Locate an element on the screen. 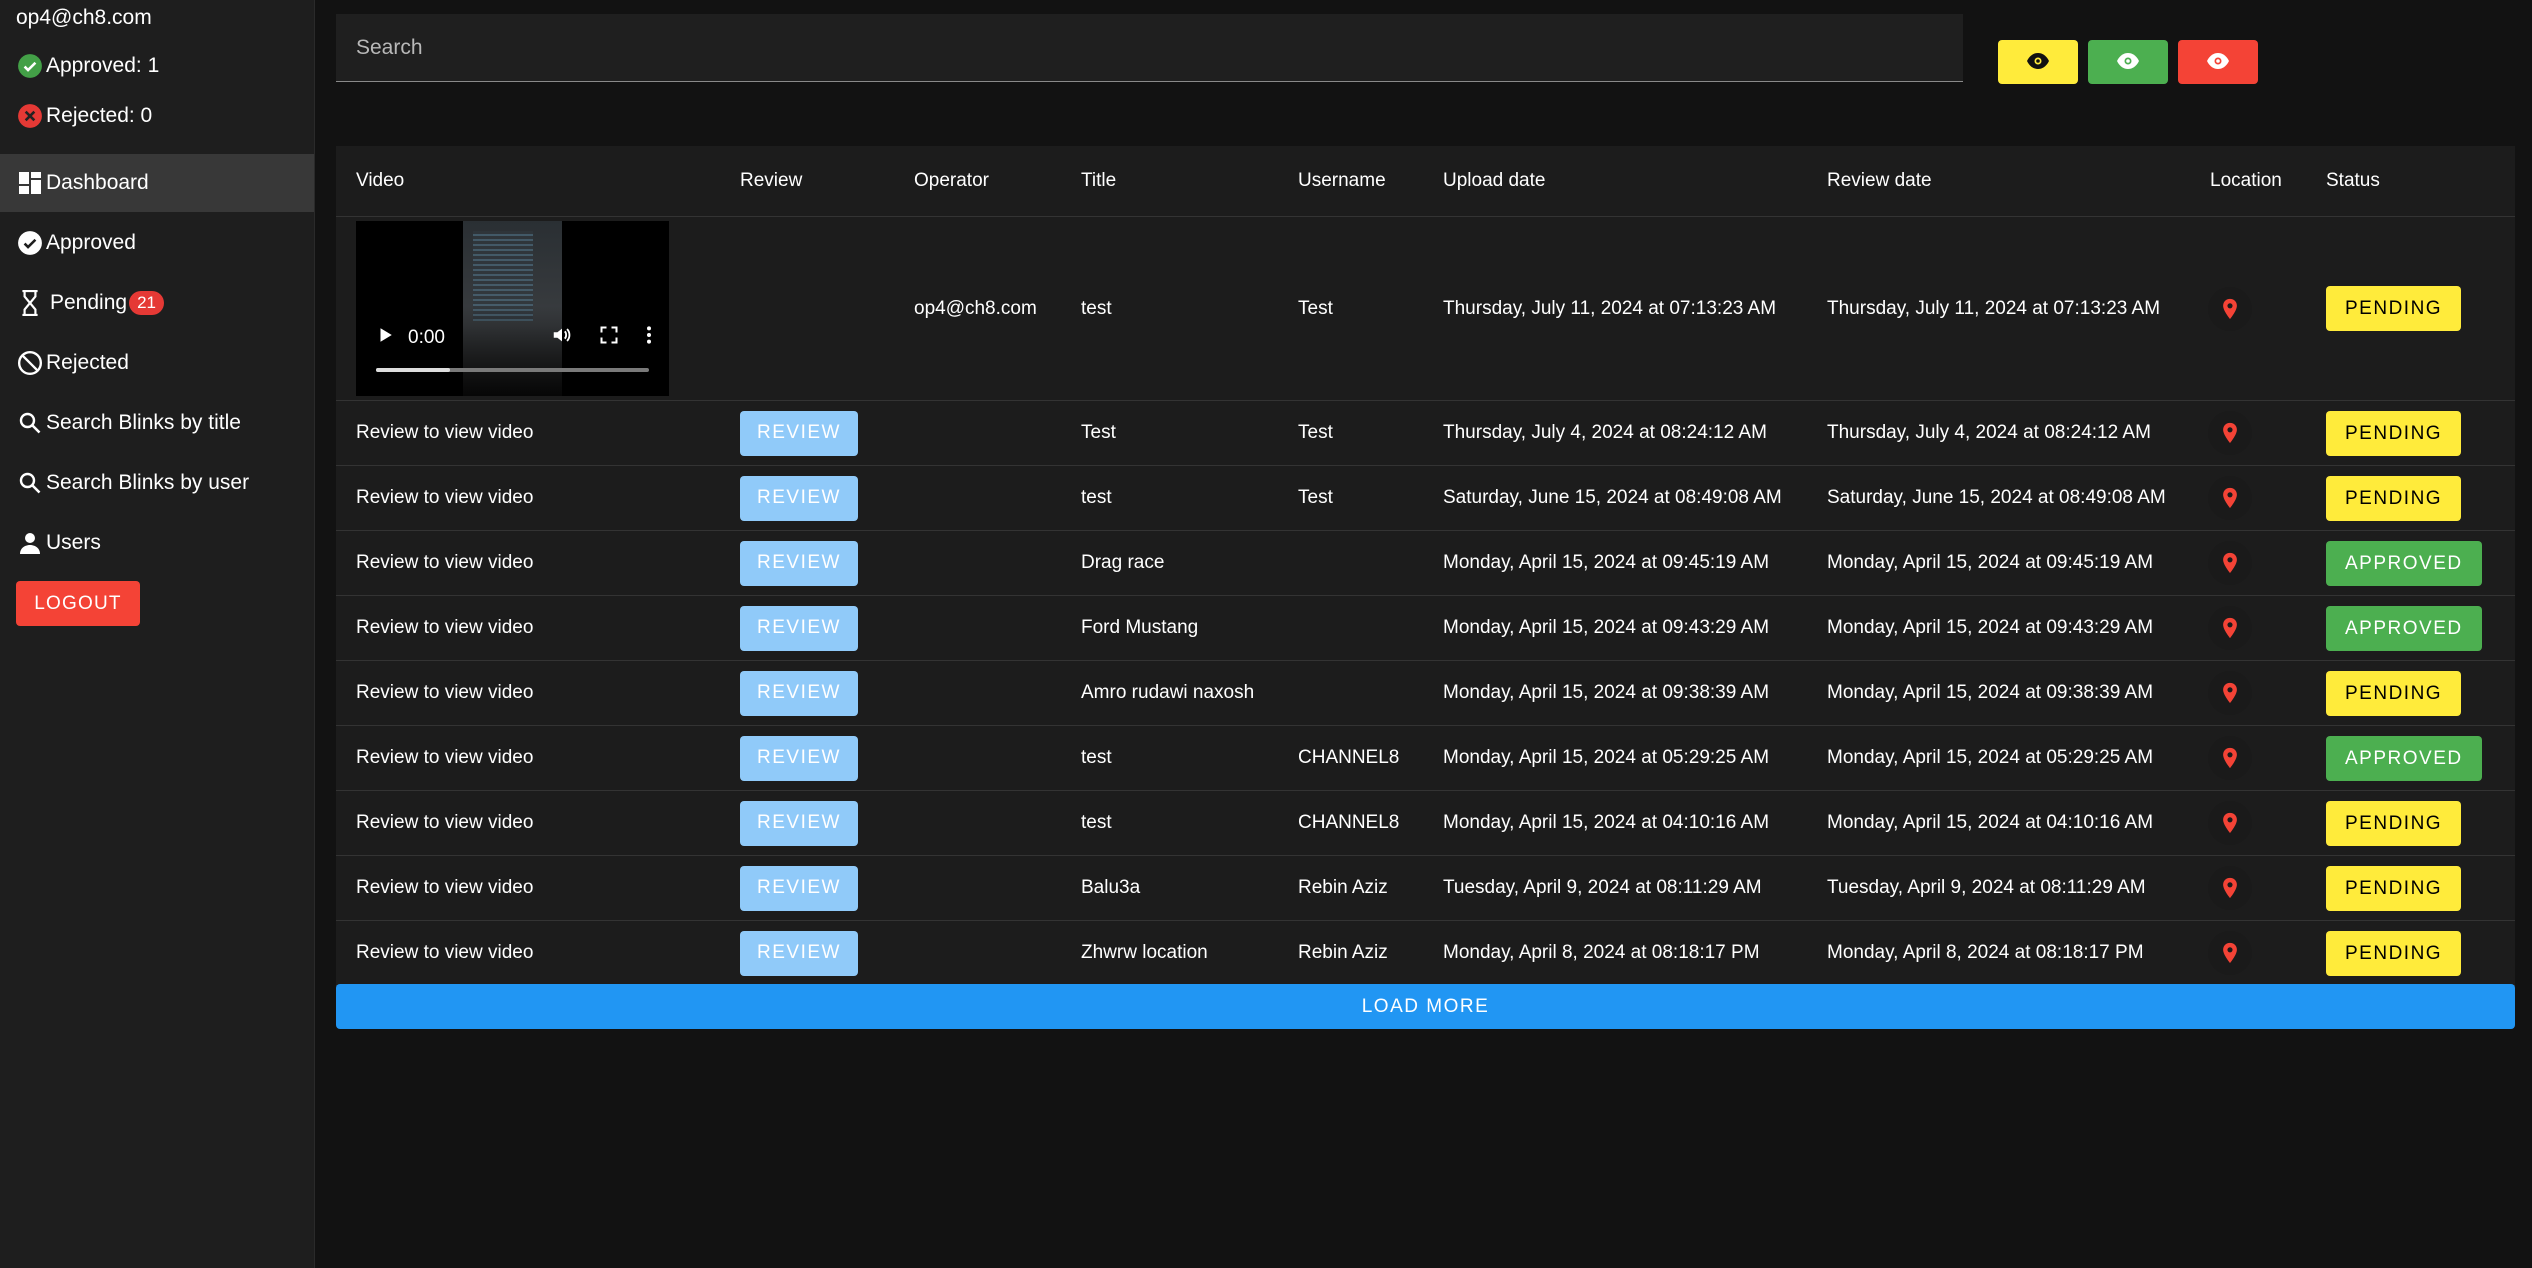 This screenshot has width=2532, height=1268. filter-approved-button is located at coordinates (2128, 62).